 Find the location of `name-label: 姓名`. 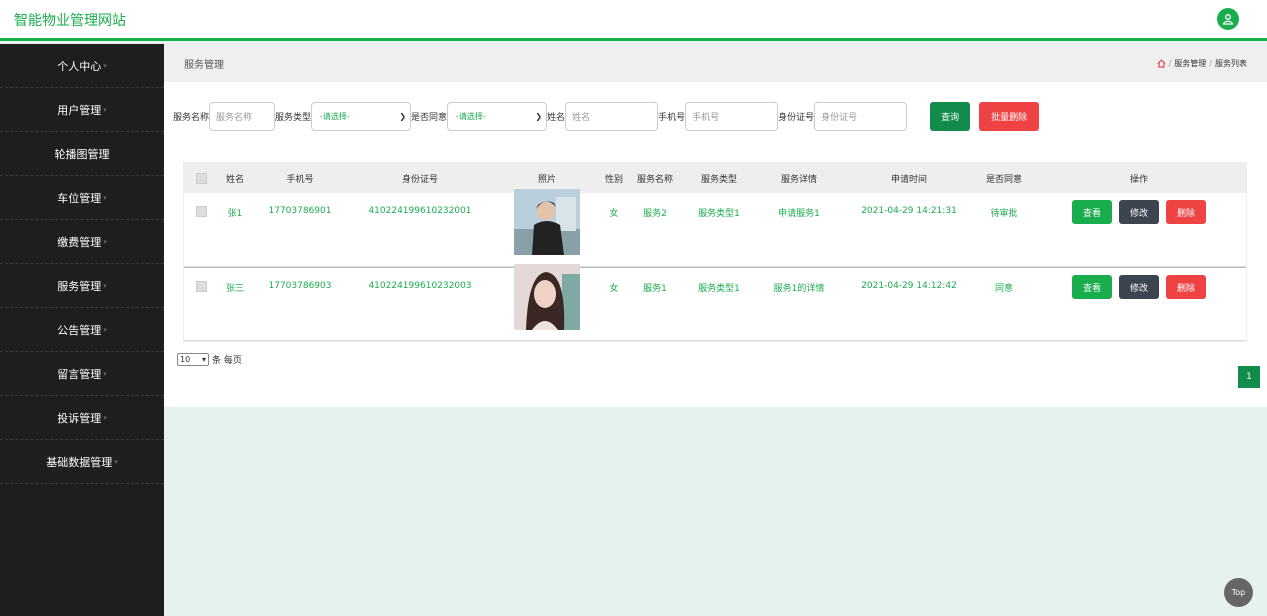

name-label: 姓名 is located at coordinates (556, 118).